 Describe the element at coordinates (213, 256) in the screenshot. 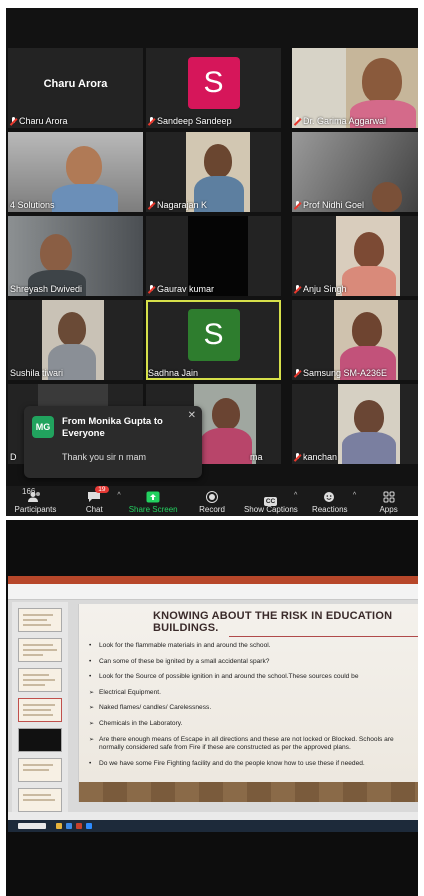

I see `participant-tile: Gaurav kumar` at that location.